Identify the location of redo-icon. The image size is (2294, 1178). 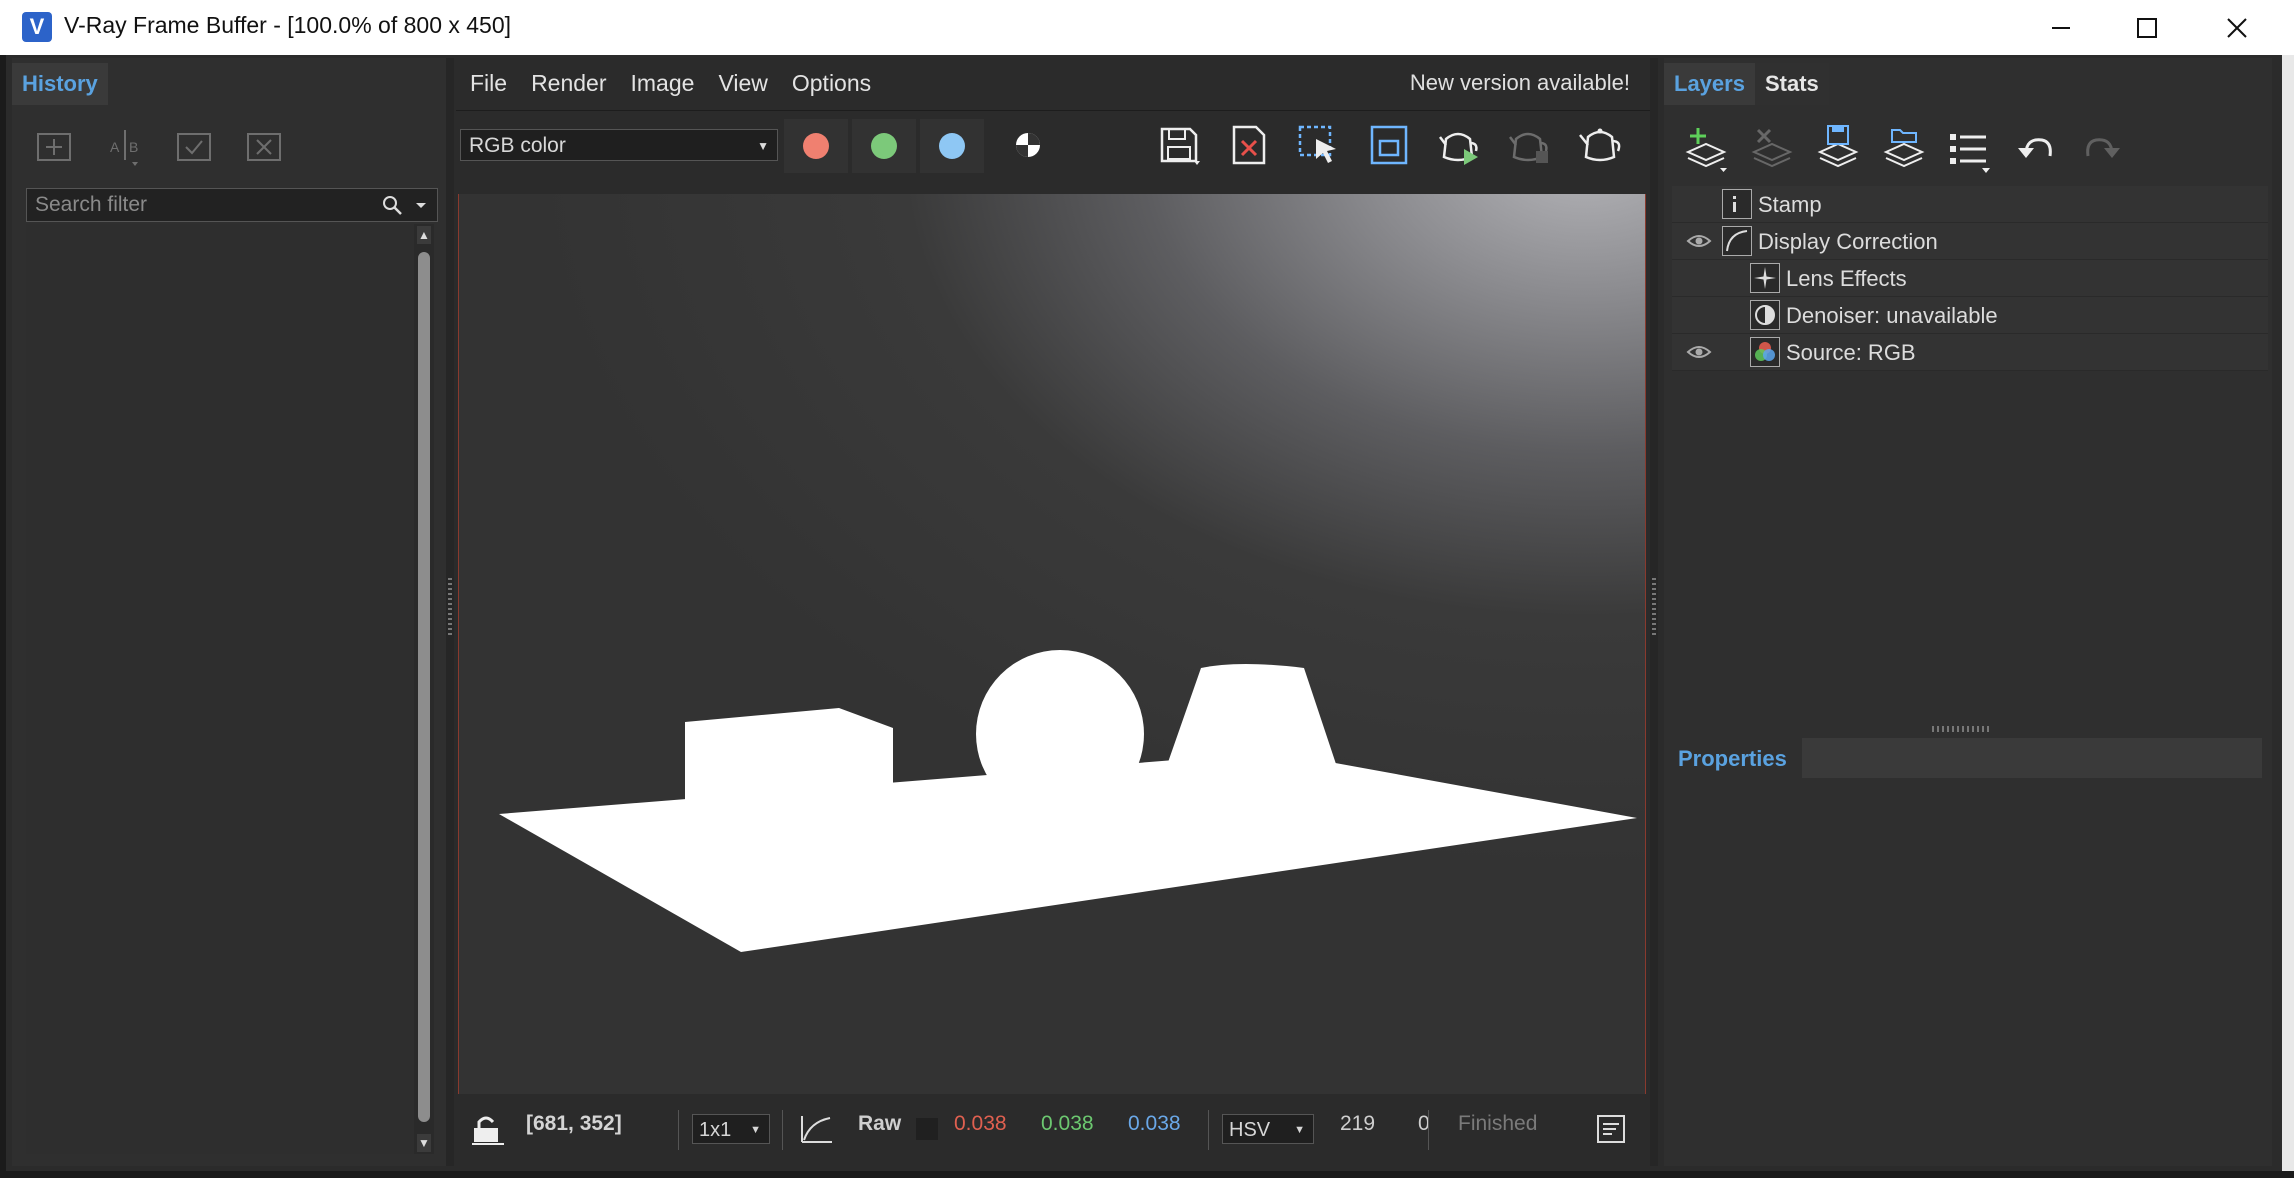
(2102, 149).